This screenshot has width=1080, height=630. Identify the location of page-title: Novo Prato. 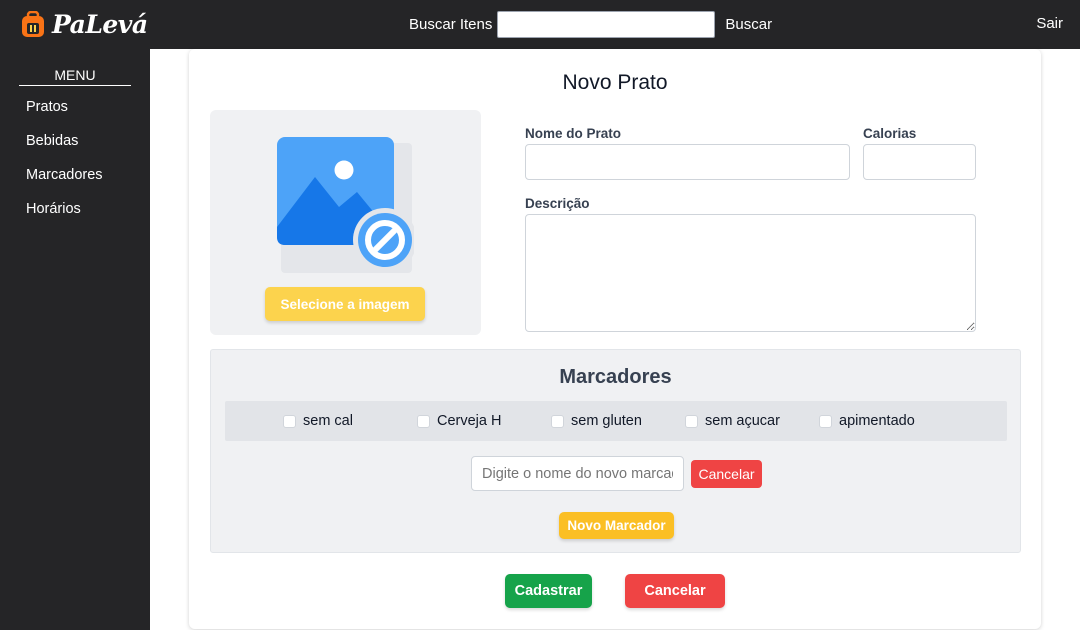
(615, 82).